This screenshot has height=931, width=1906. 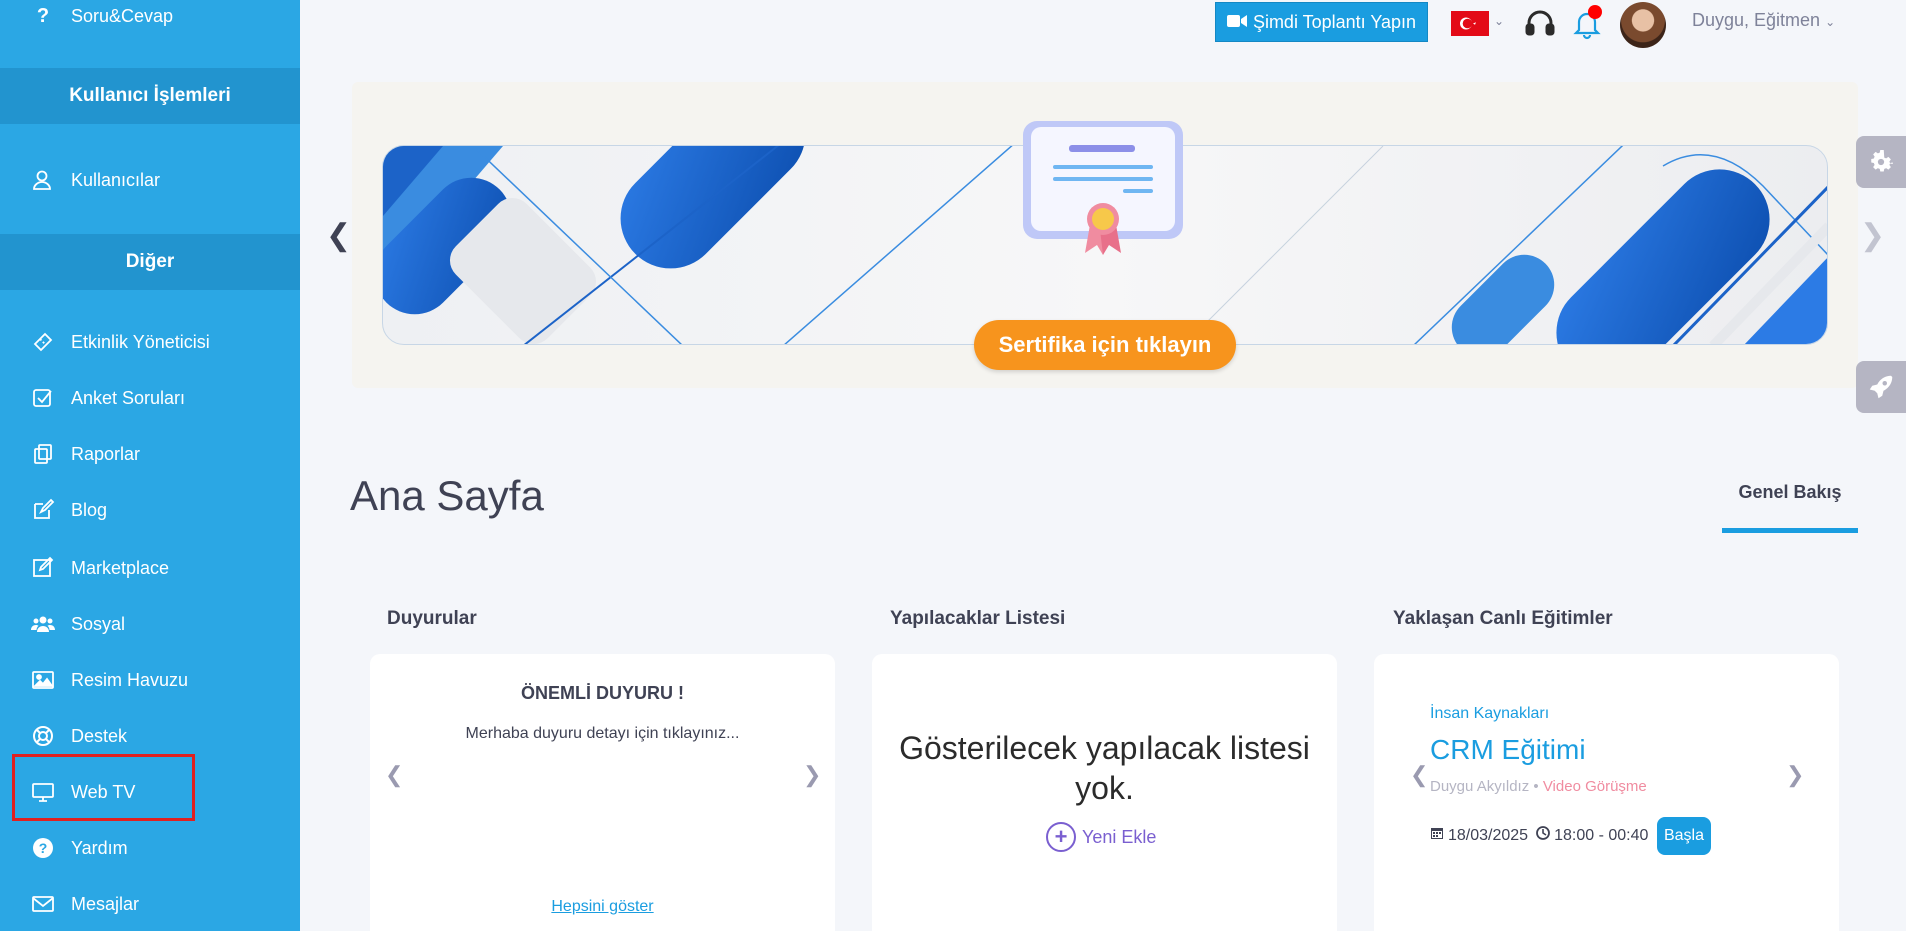 What do you see at coordinates (1881, 162) in the screenshot?
I see `settings-gear-icon` at bounding box center [1881, 162].